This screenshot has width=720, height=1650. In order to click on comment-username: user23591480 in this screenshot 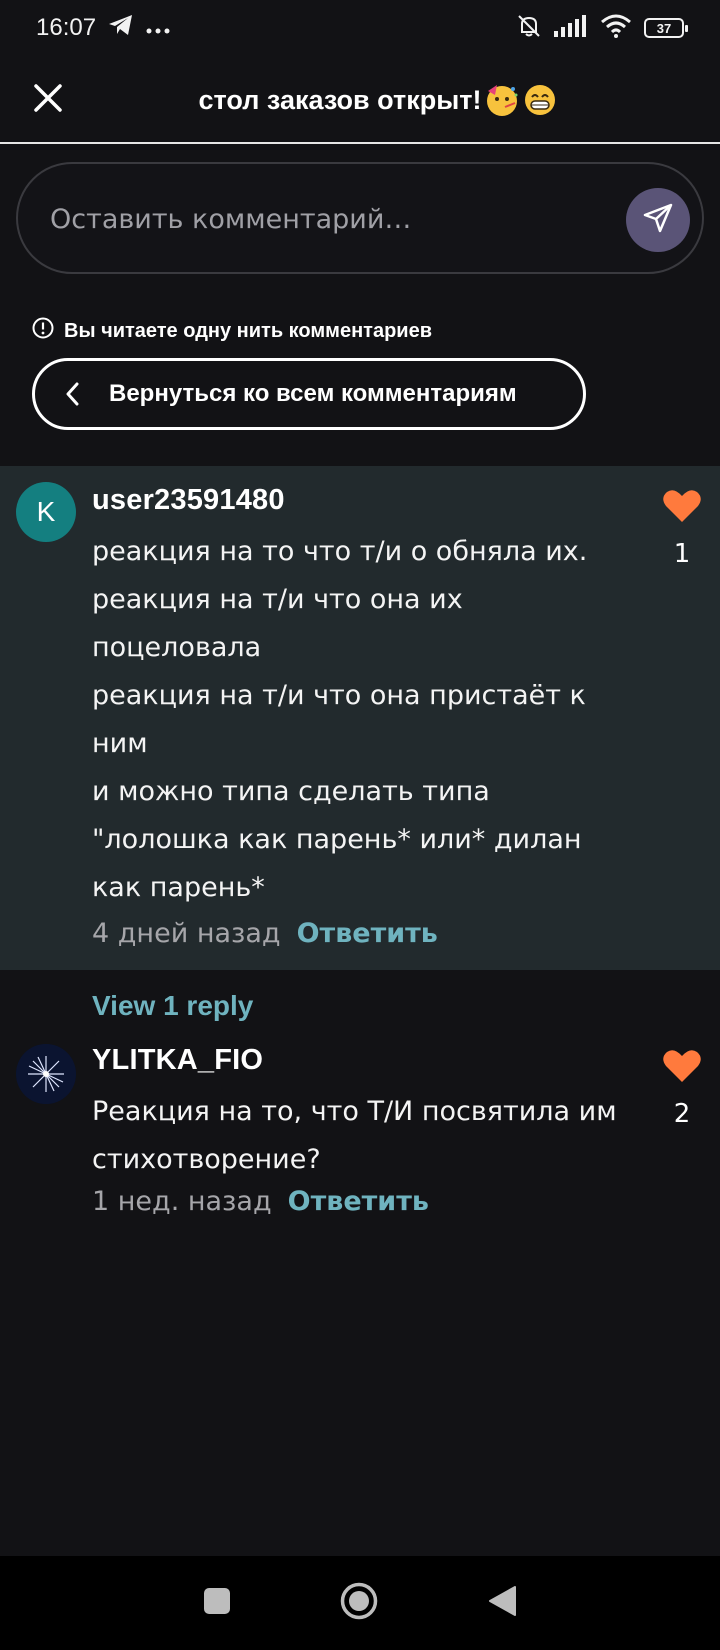, I will do `click(188, 500)`.